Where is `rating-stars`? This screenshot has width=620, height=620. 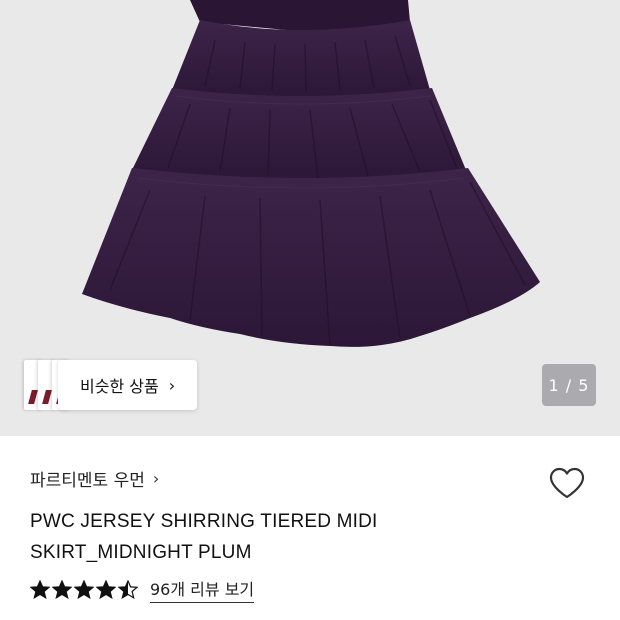
rating-stars is located at coordinates (85, 589).